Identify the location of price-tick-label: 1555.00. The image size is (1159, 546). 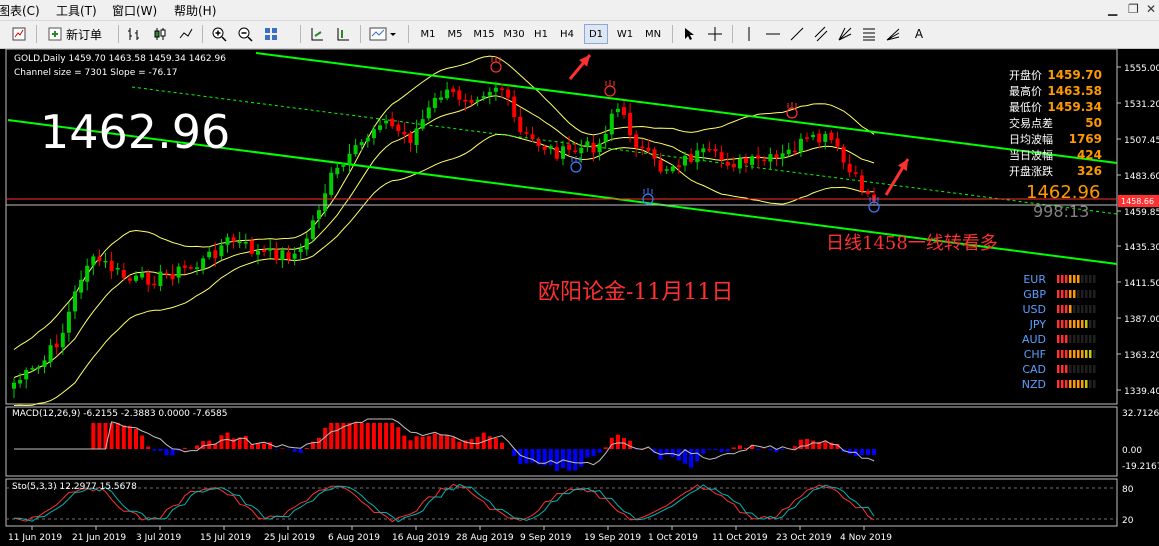
(1141, 69).